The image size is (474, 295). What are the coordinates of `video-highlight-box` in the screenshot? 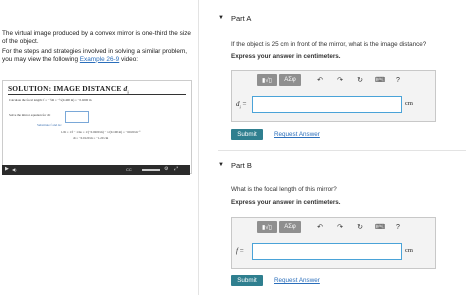 It's located at (77, 117).